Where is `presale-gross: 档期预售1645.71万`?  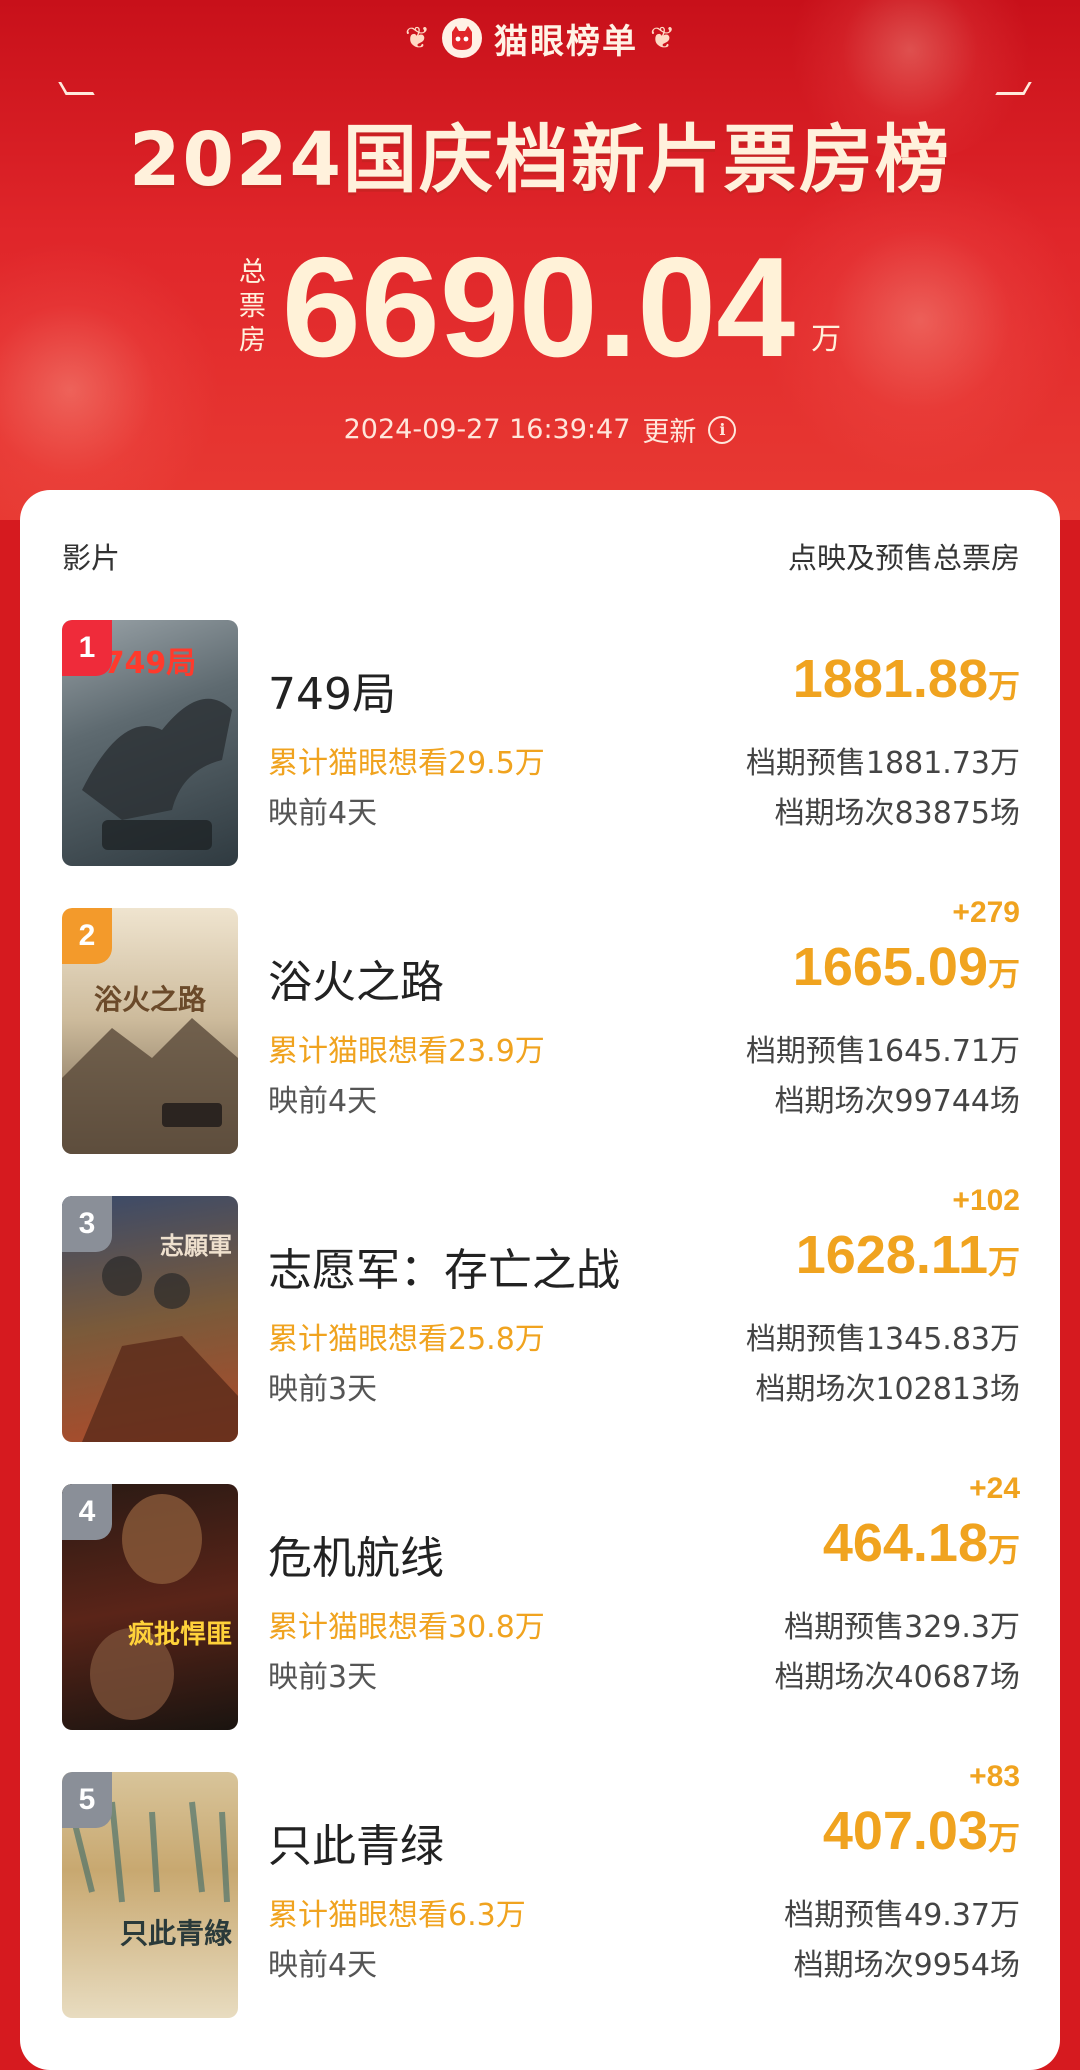
presale-gross: 档期预售1645.71万 is located at coordinates (882, 1051).